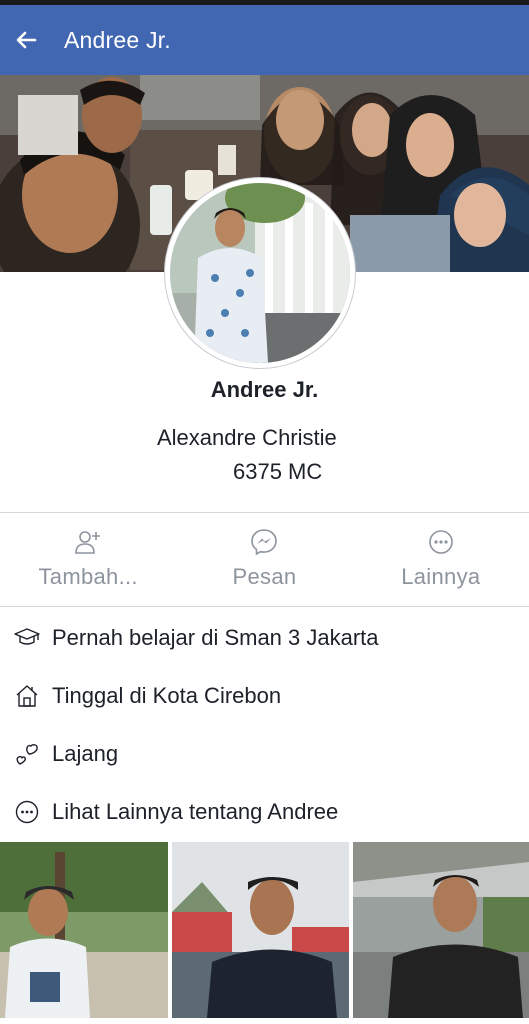 The height and width of the screenshot is (1024, 529). Describe the element at coordinates (264, 542) in the screenshot. I see `messenger-icon` at that location.